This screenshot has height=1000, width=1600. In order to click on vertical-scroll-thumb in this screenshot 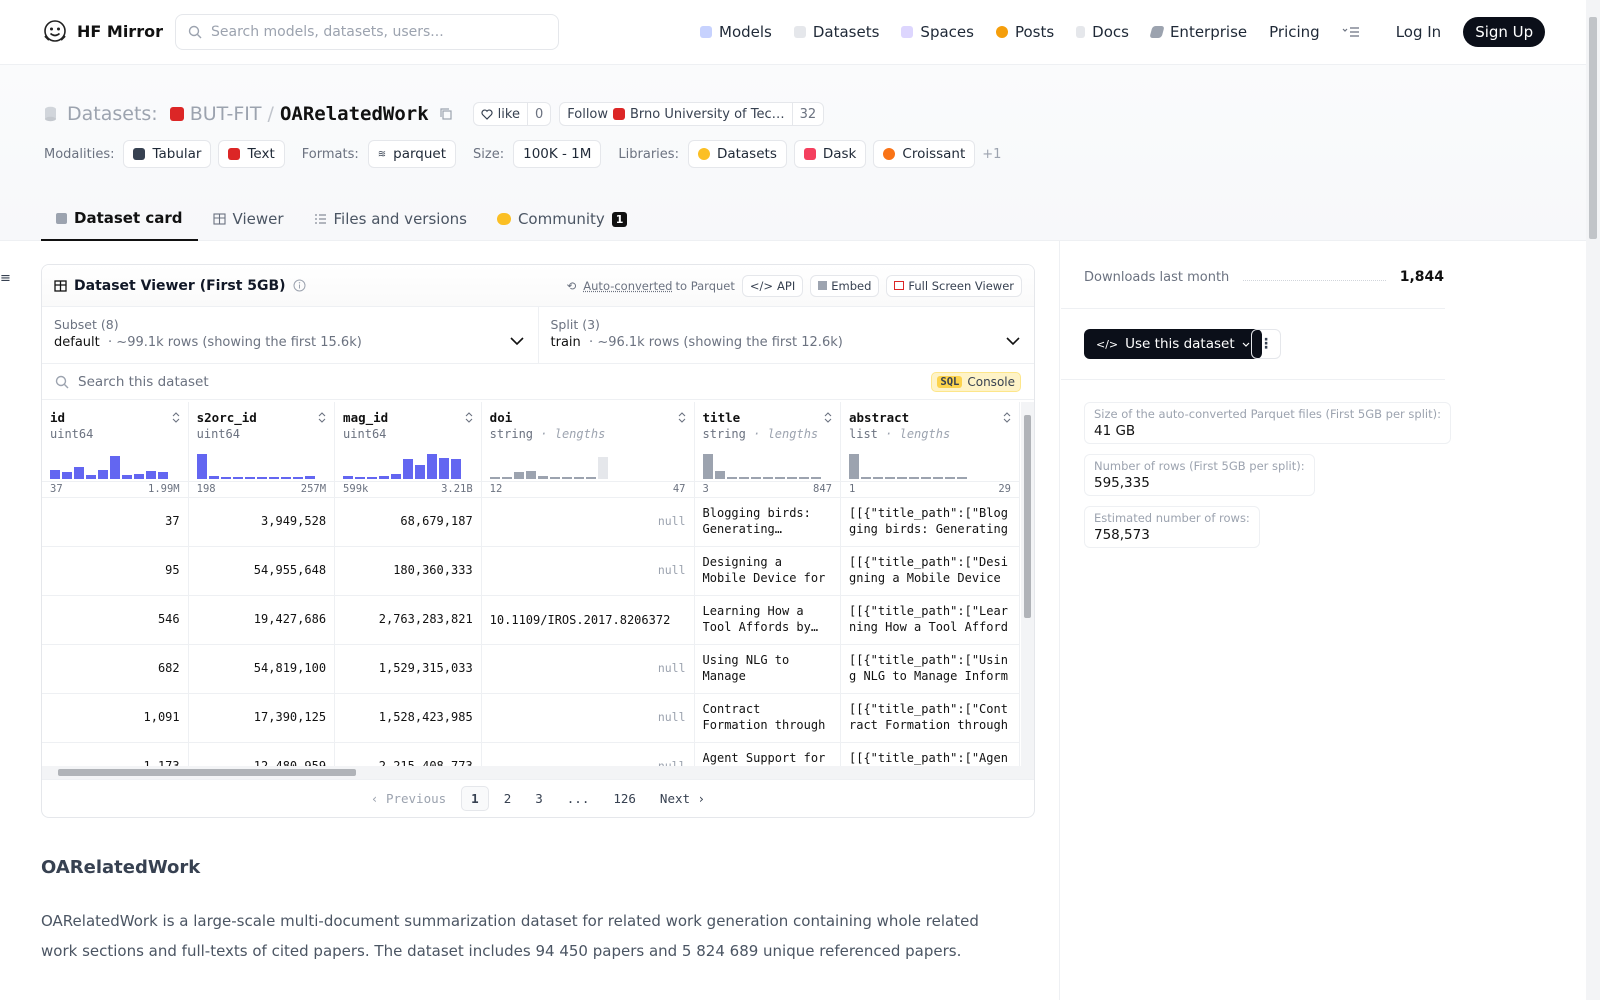, I will do `click(1027, 516)`.